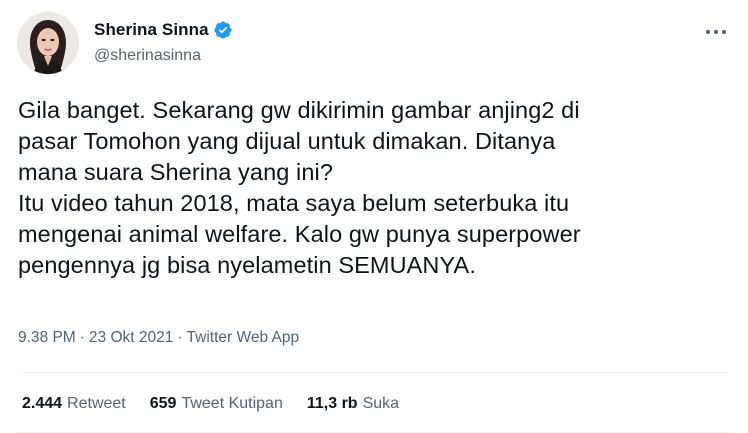  Describe the element at coordinates (42, 403) in the screenshot. I see `retweet-count: 2.444` at that location.